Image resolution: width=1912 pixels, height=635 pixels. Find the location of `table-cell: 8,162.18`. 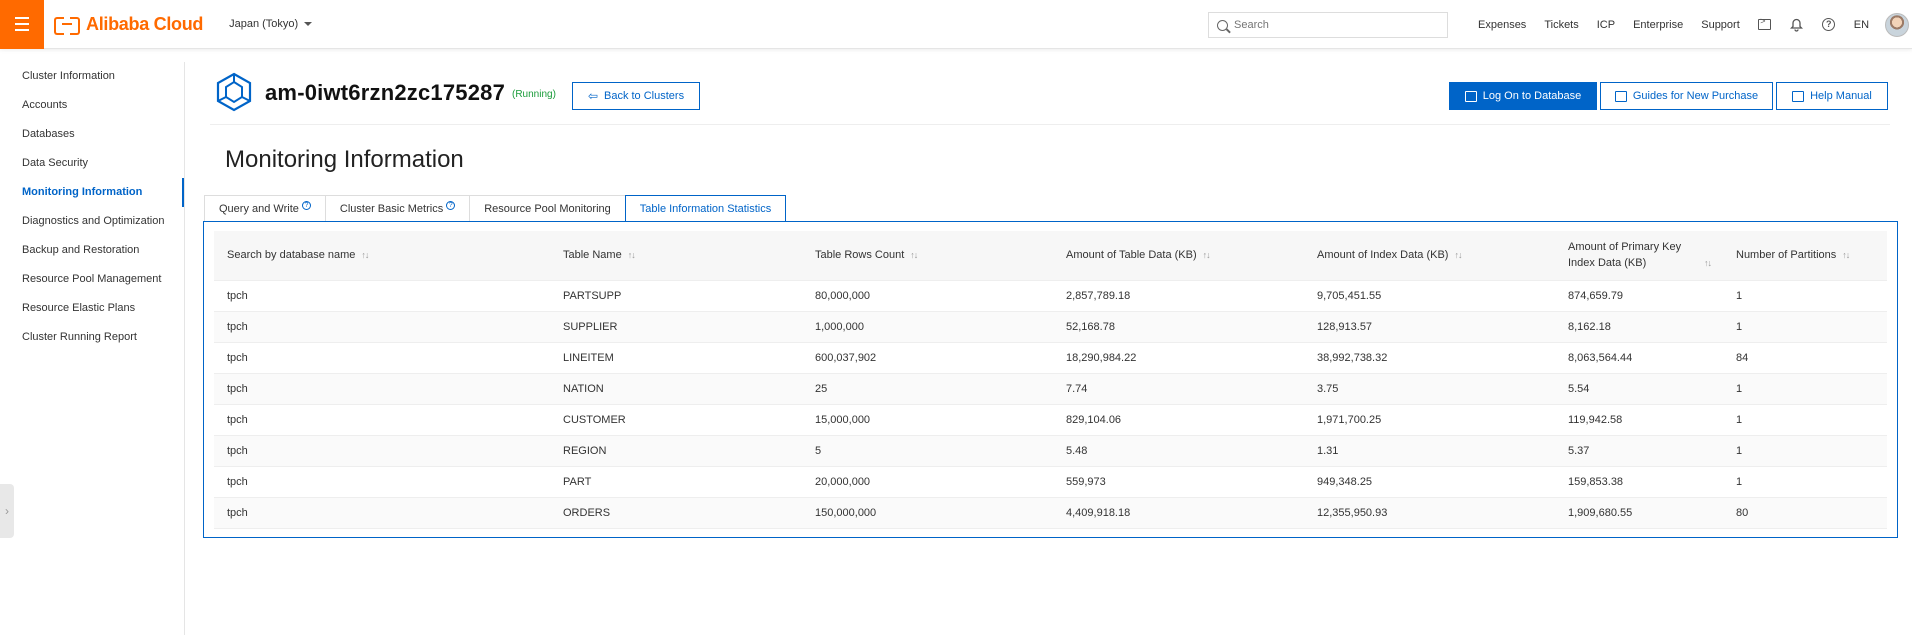

table-cell: 8,162.18 is located at coordinates (1639, 327).